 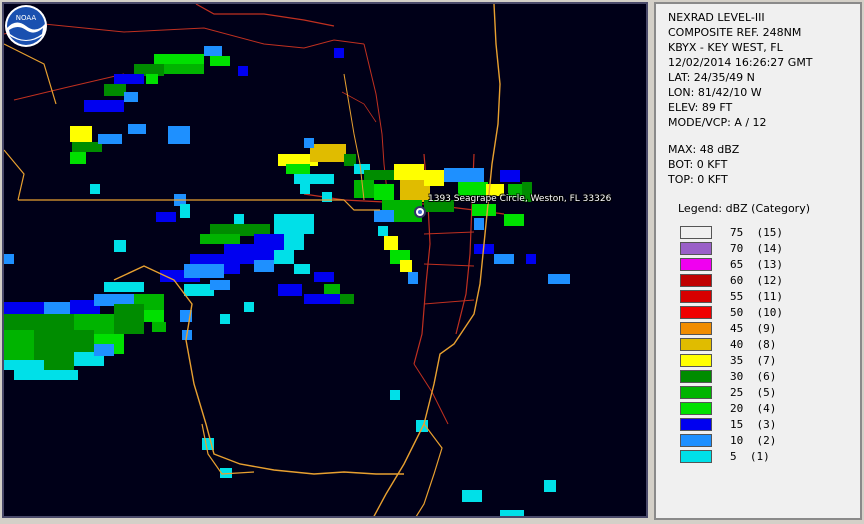 I want to click on legend-label: 10 (2), so click(x=753, y=440).